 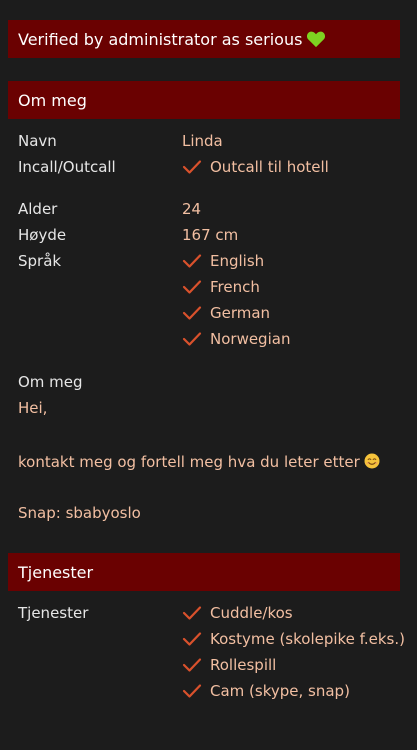 What do you see at coordinates (240, 313) in the screenshot?
I see `language-german: German` at bounding box center [240, 313].